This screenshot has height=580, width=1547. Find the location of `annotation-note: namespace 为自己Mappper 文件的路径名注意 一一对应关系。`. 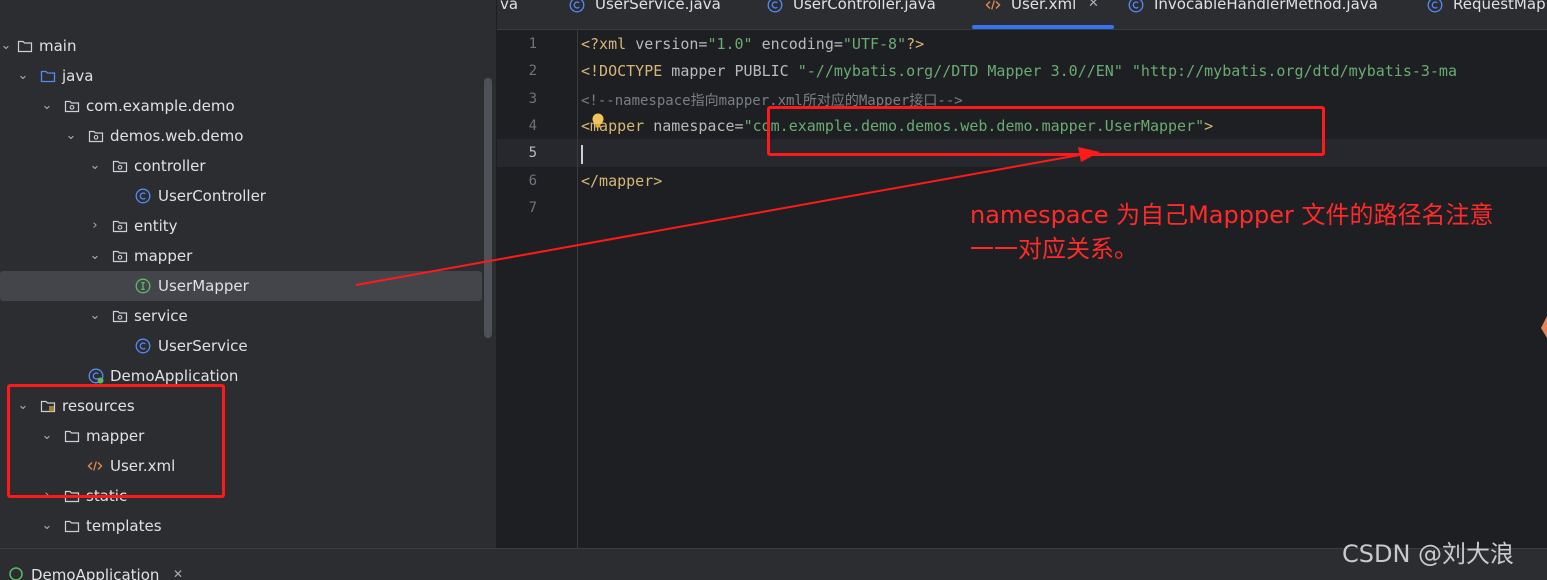

annotation-note: namespace 为自己Mappper 文件的路径名注意 一一对应关系。 is located at coordinates (1255, 232).